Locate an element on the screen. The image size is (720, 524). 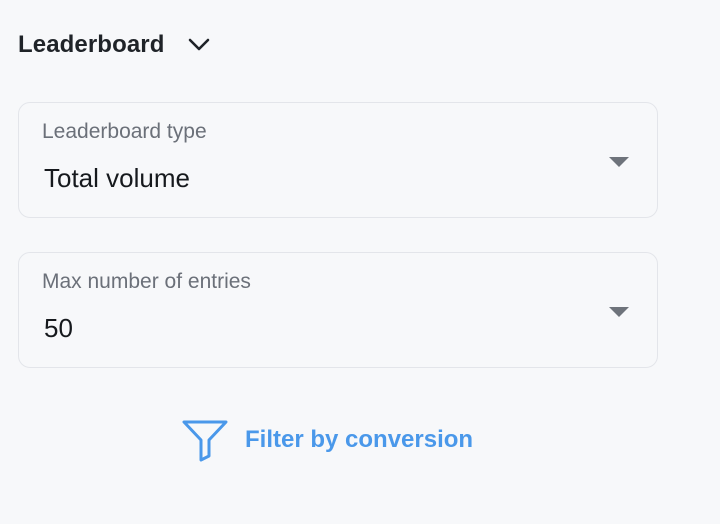
chevron-down-icon is located at coordinates (199, 45).